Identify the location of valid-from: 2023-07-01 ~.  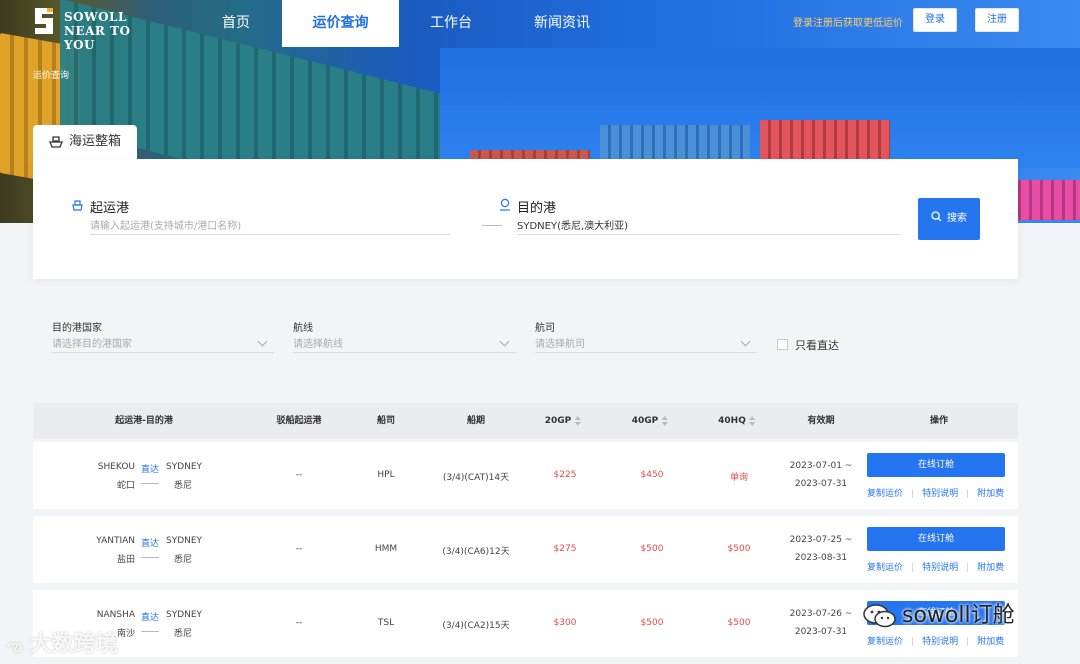
(821, 466).